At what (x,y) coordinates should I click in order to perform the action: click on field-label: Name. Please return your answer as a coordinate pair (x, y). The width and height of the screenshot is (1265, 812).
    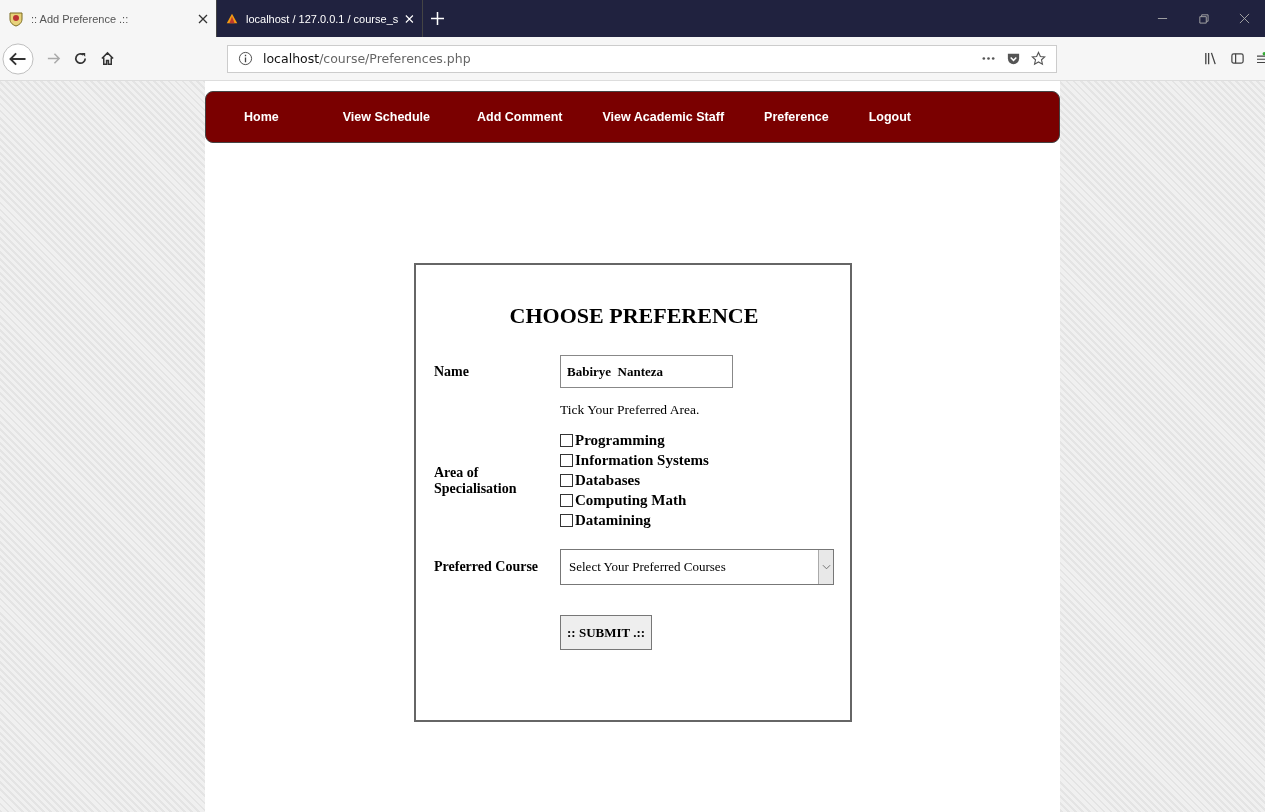
    Looking at the image, I should click on (452, 371).